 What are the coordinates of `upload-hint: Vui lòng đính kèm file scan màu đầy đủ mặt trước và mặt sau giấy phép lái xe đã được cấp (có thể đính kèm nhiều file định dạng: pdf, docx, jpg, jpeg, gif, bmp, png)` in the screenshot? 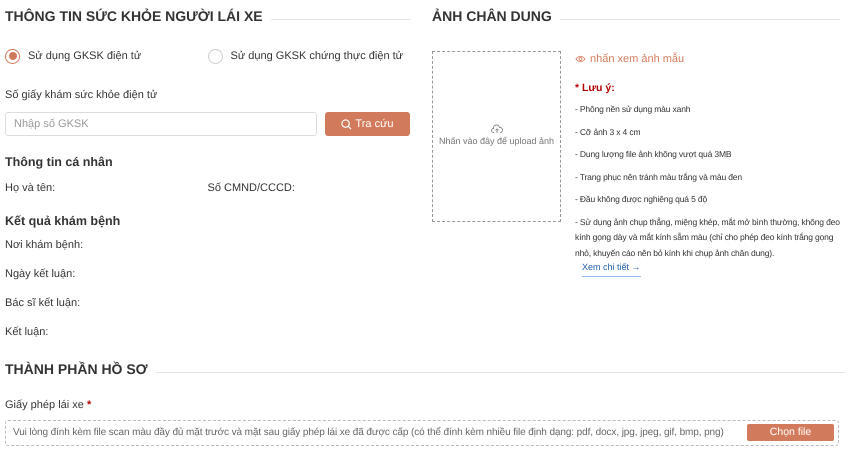 It's located at (368, 433).